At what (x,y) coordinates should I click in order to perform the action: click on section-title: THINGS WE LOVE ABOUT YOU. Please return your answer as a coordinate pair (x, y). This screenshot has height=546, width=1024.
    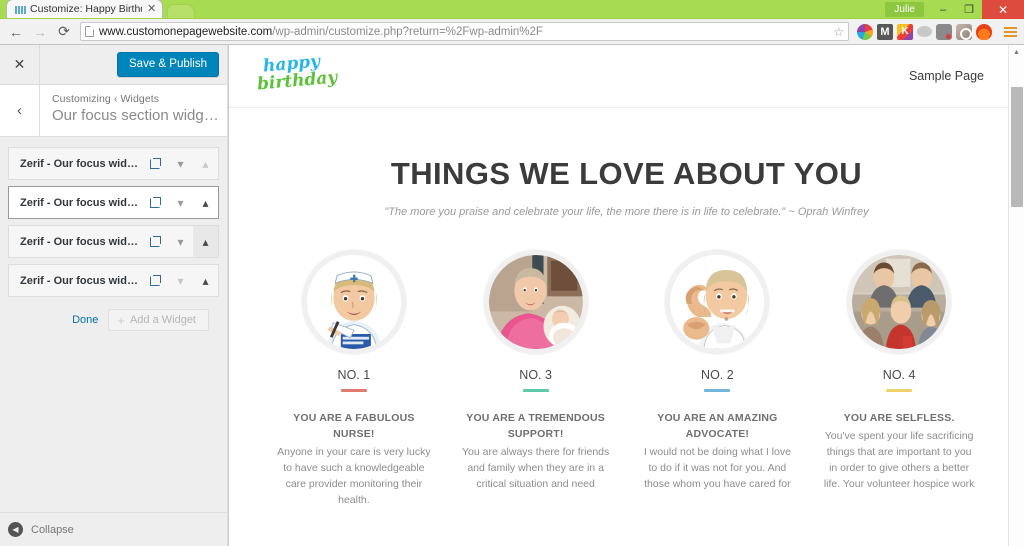
    Looking at the image, I should click on (626, 173).